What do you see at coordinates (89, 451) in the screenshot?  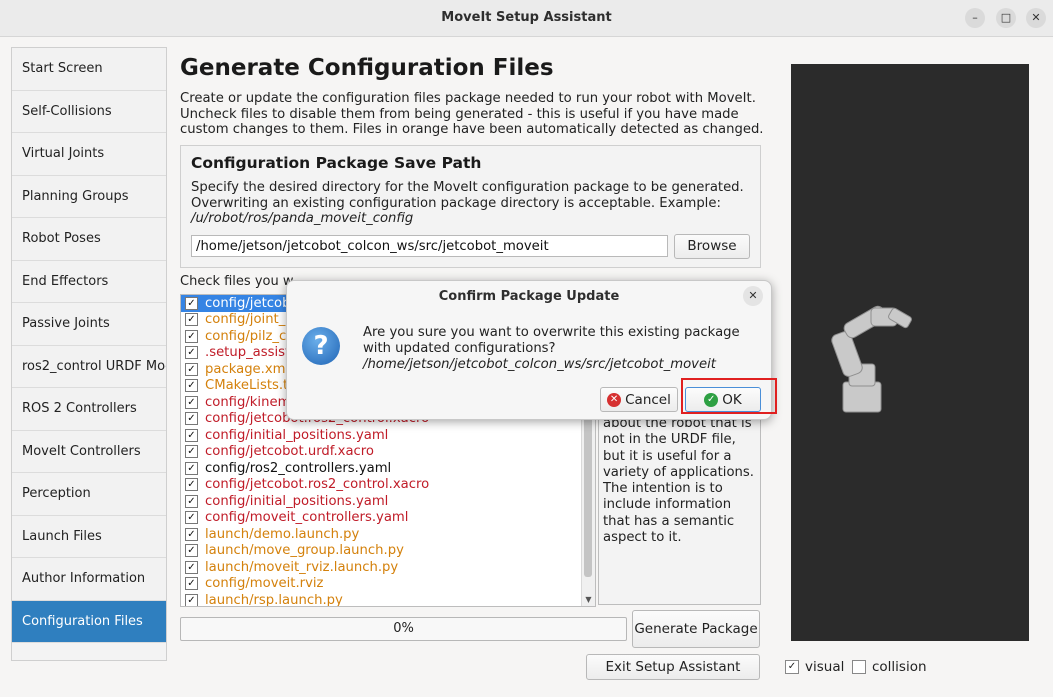 I see `sidebar-item-moveit-controllers: MoveIt Controllers` at bounding box center [89, 451].